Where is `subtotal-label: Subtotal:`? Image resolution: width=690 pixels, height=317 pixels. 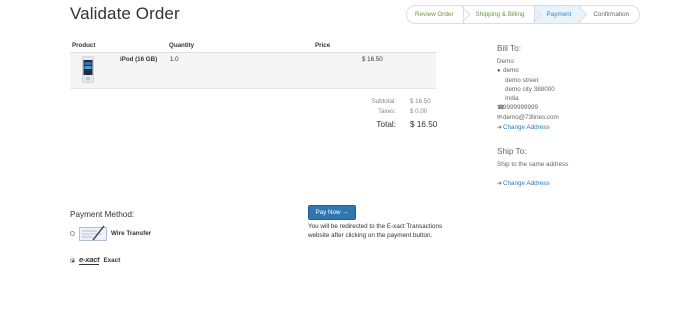
subtotal-label: Subtotal: is located at coordinates (383, 101).